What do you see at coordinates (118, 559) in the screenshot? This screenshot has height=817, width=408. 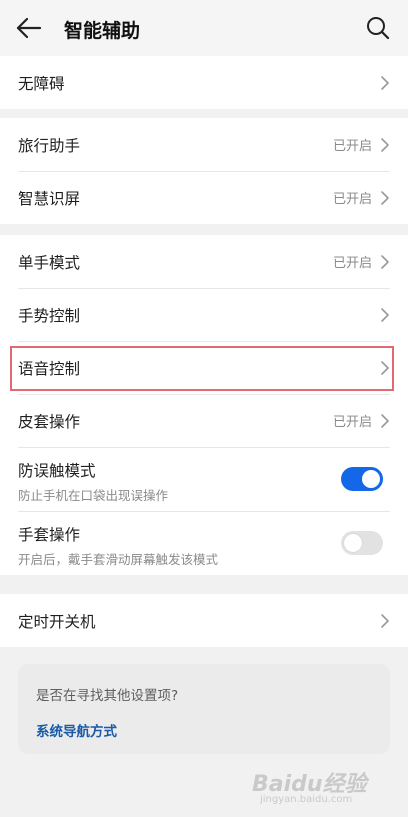 I see `setting-subtitle: 开启后，戴手套滑动屏幕触发该模式` at bounding box center [118, 559].